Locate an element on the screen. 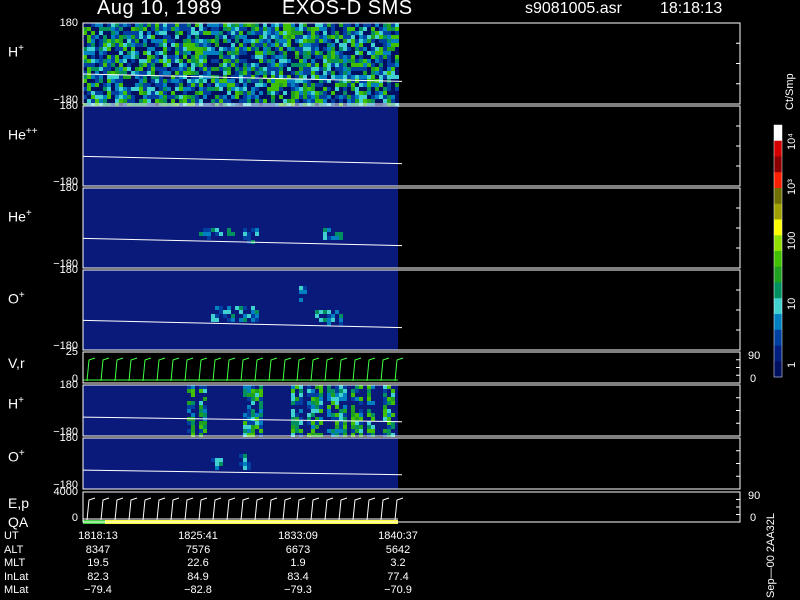 This screenshot has height=600, width=800. colorbar-units: Ct/Smp is located at coordinates (790, 91).